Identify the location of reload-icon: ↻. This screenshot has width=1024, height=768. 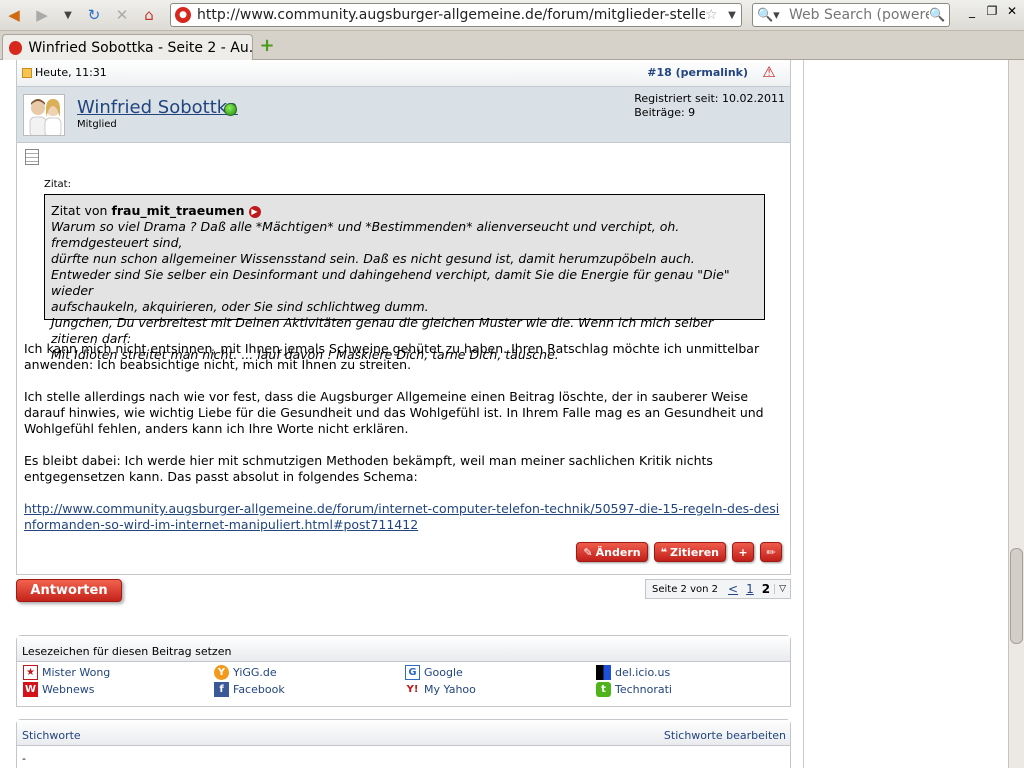
(94, 15).